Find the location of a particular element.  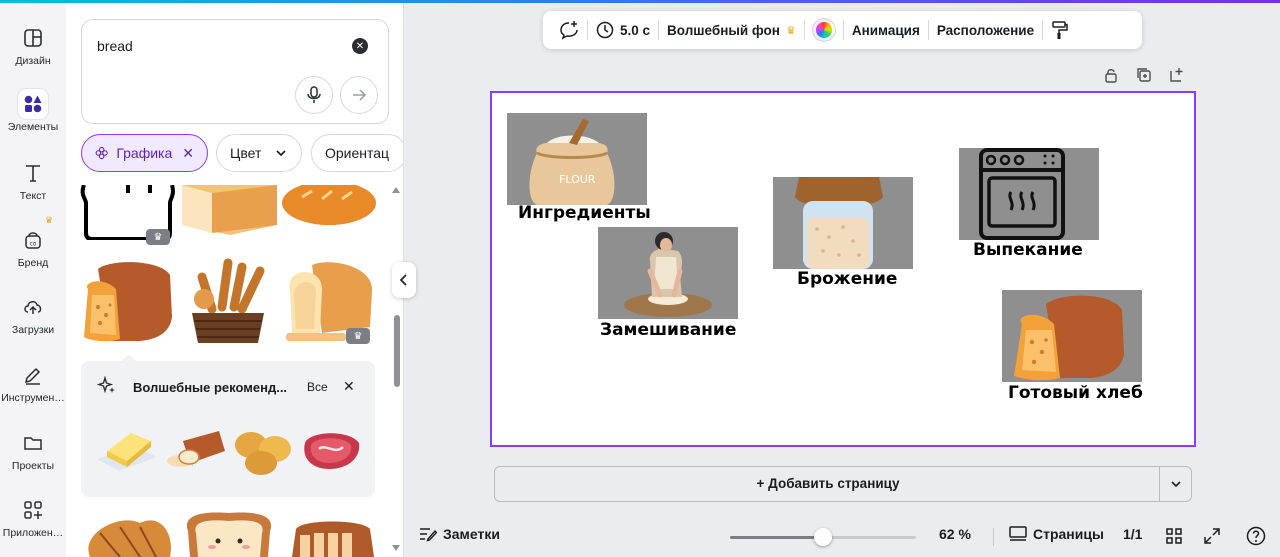

filter-chip-label: Цвет is located at coordinates (246, 153).